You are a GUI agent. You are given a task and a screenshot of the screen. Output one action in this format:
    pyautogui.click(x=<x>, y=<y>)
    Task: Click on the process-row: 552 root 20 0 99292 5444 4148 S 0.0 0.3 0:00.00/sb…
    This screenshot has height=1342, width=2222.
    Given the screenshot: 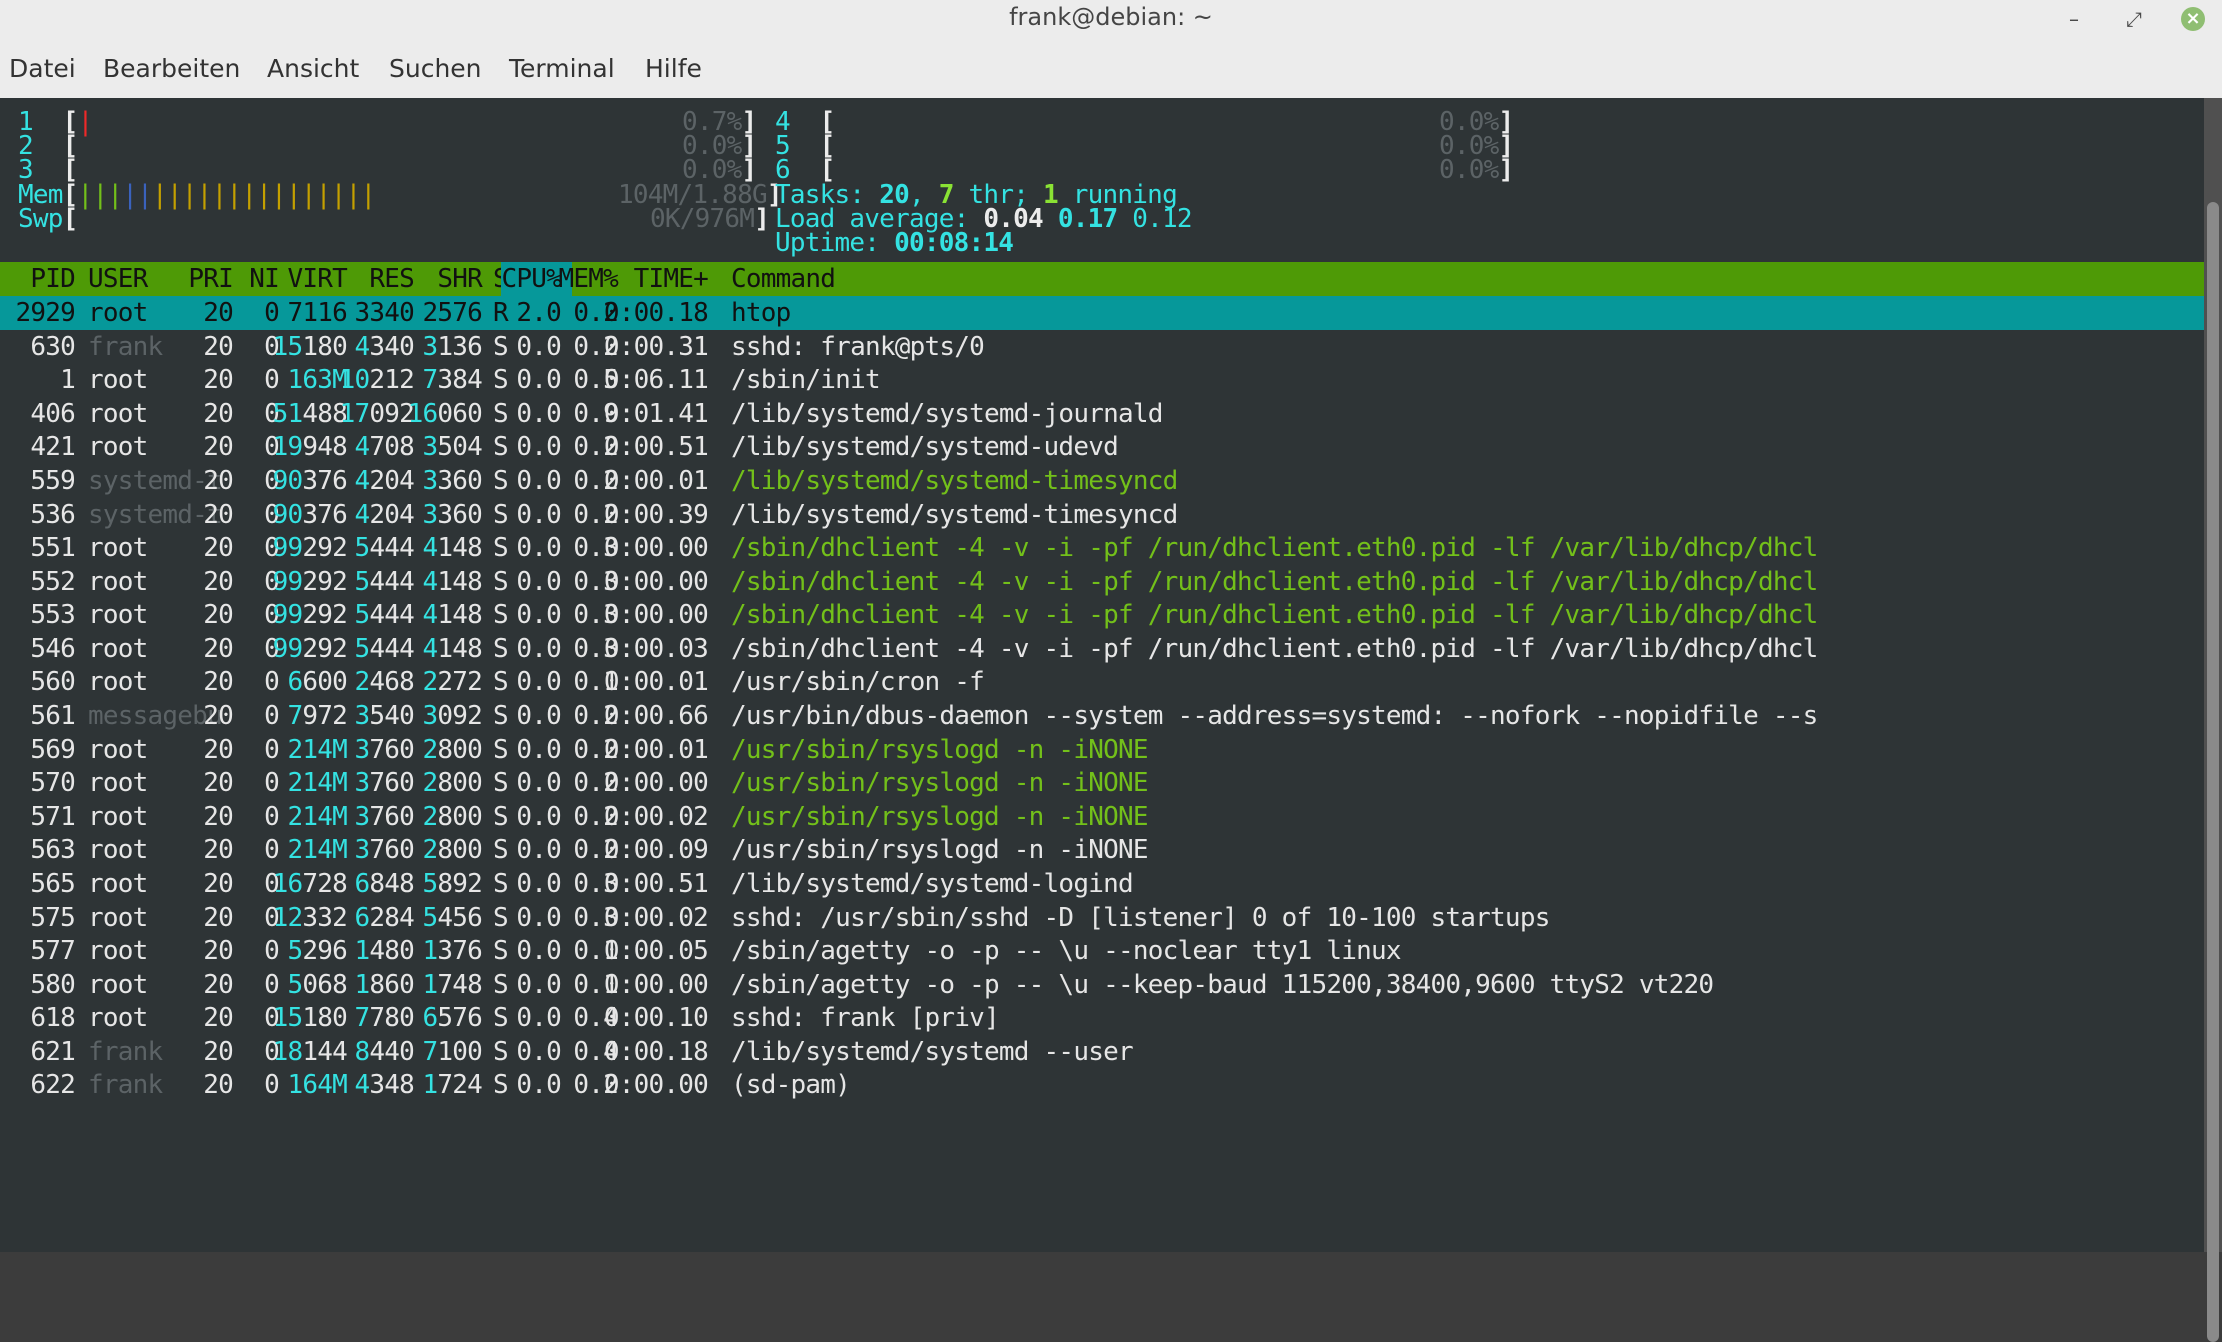 What is the action you would take?
    pyautogui.click(x=1102, y=582)
    